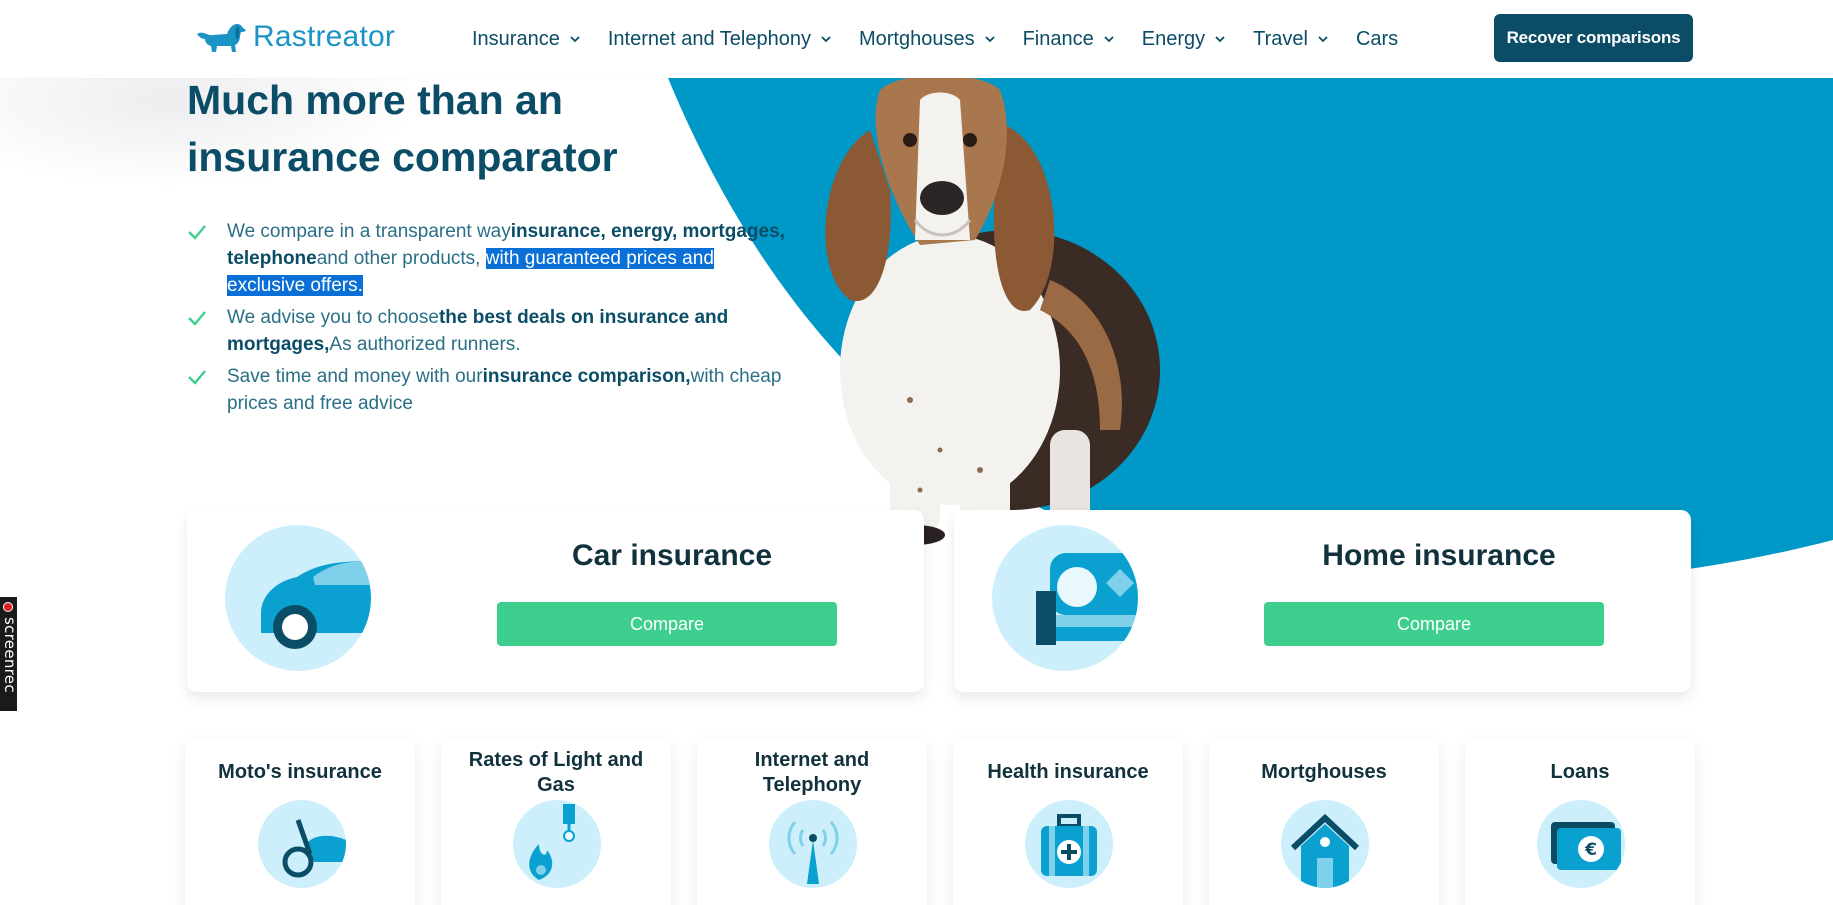  I want to click on nav-cars: Cars, so click(1377, 39).